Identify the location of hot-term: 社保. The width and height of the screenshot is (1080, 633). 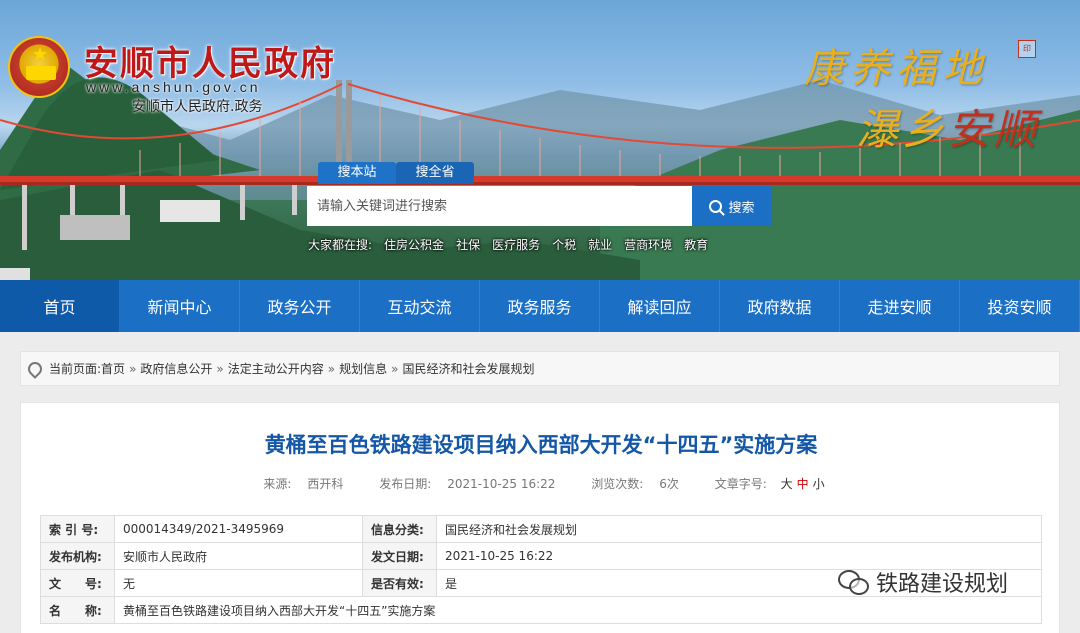
(468, 244).